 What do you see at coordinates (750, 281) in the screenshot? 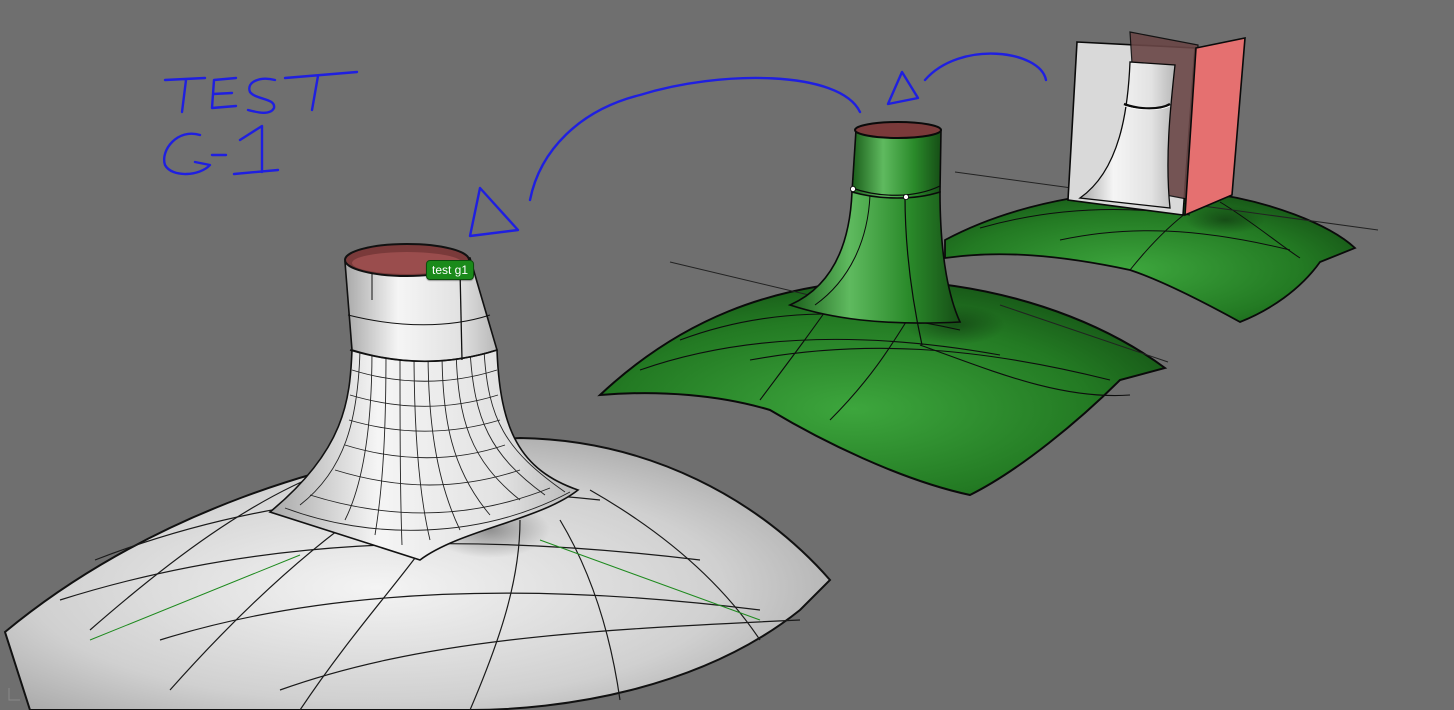
I see `axis-line` at bounding box center [750, 281].